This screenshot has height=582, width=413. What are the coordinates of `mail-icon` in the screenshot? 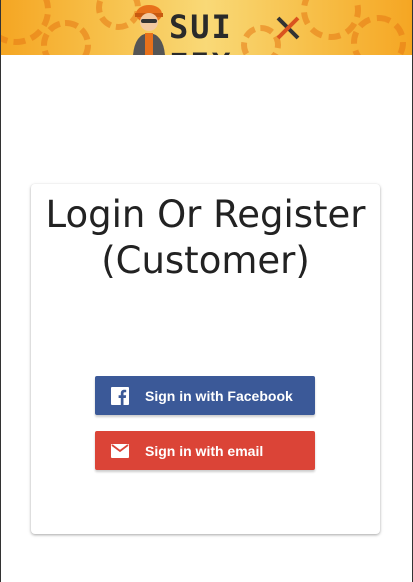 It's located at (120, 451).